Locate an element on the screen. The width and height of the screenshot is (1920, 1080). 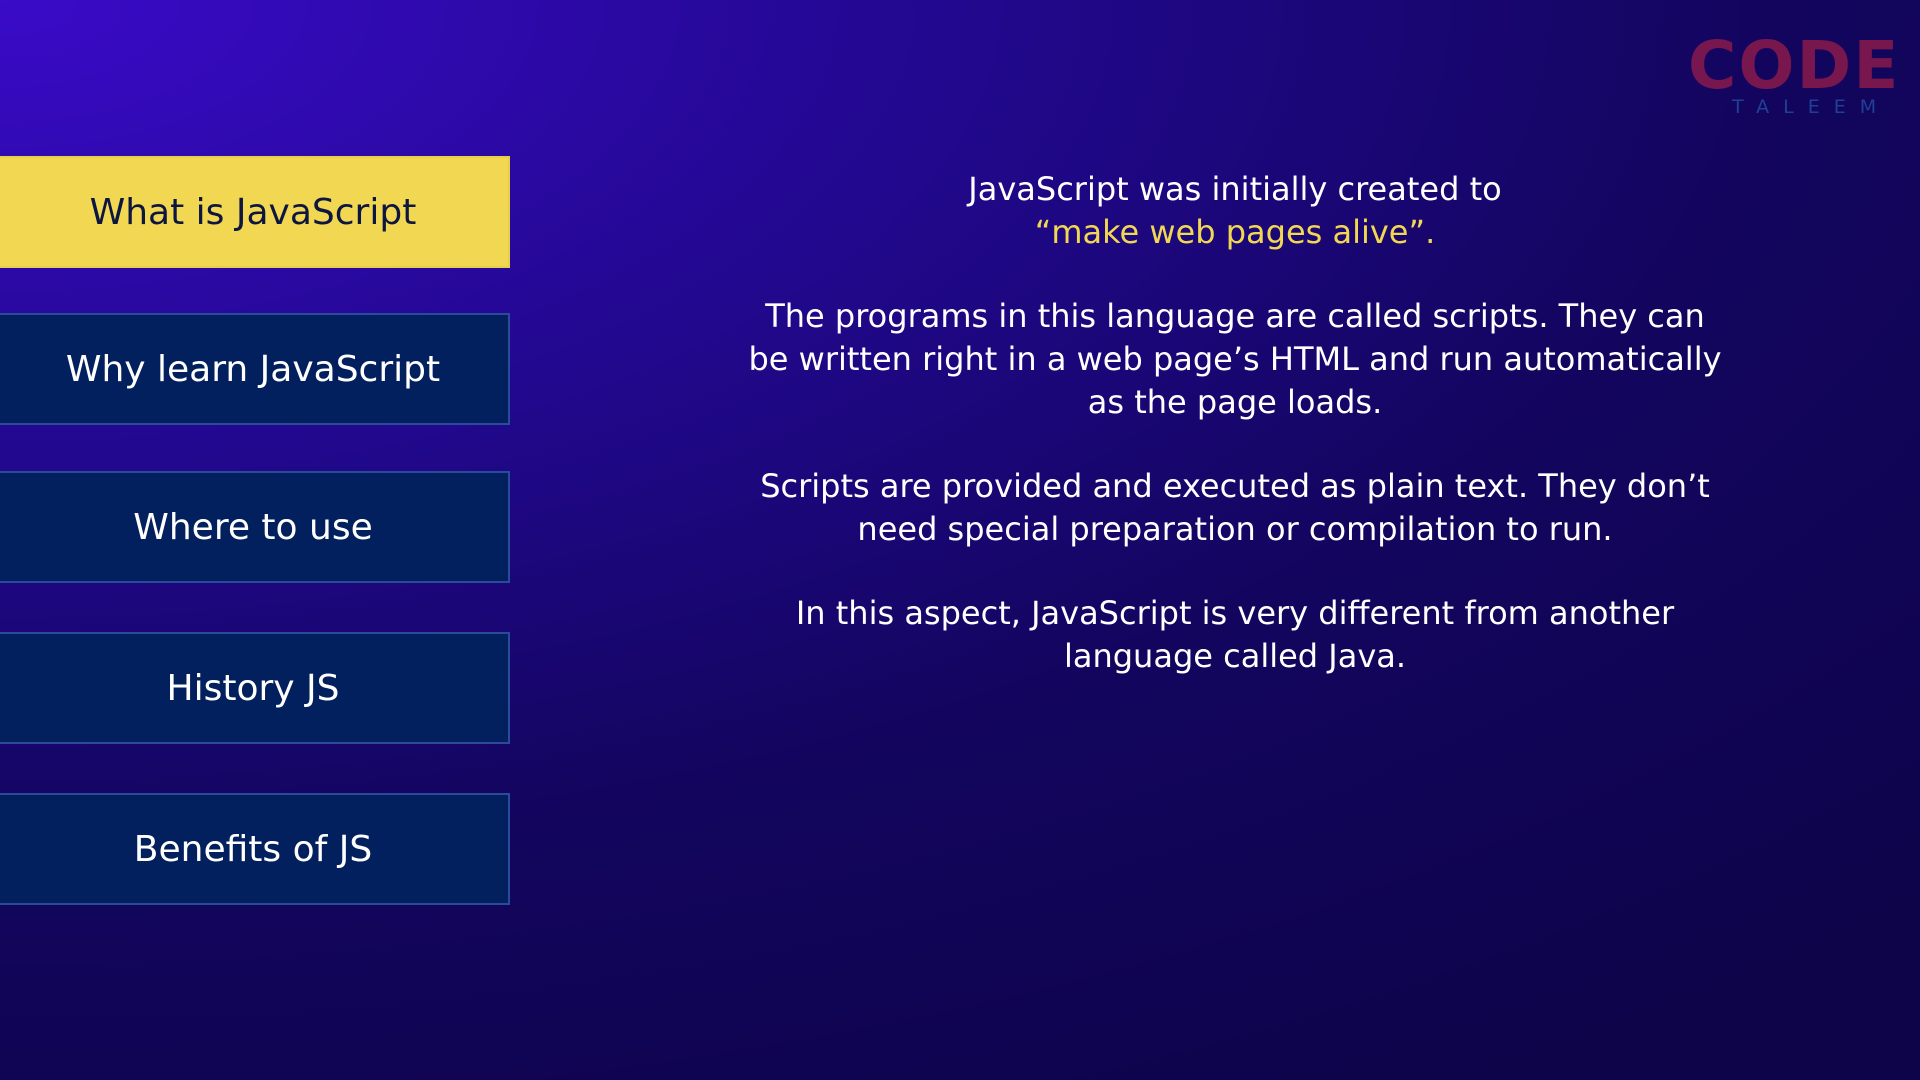
menu-button-where-to-use: Where to use is located at coordinates (255, 527).